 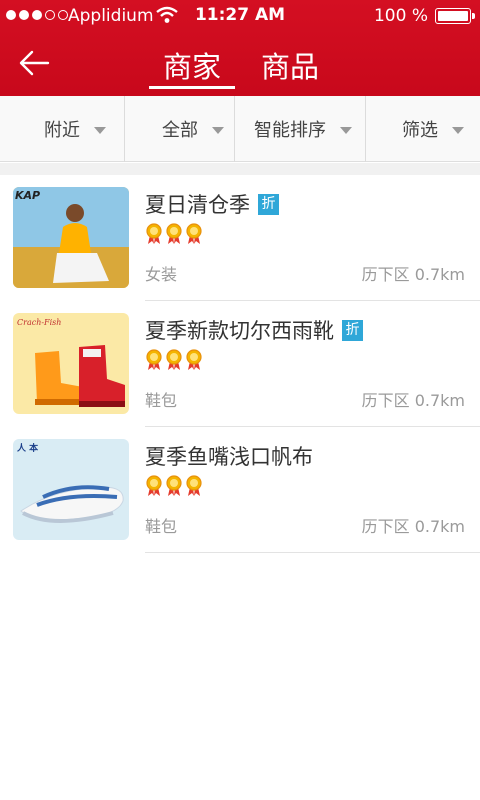 What do you see at coordinates (192, 87) in the screenshot?
I see `active-tab-indicator` at bounding box center [192, 87].